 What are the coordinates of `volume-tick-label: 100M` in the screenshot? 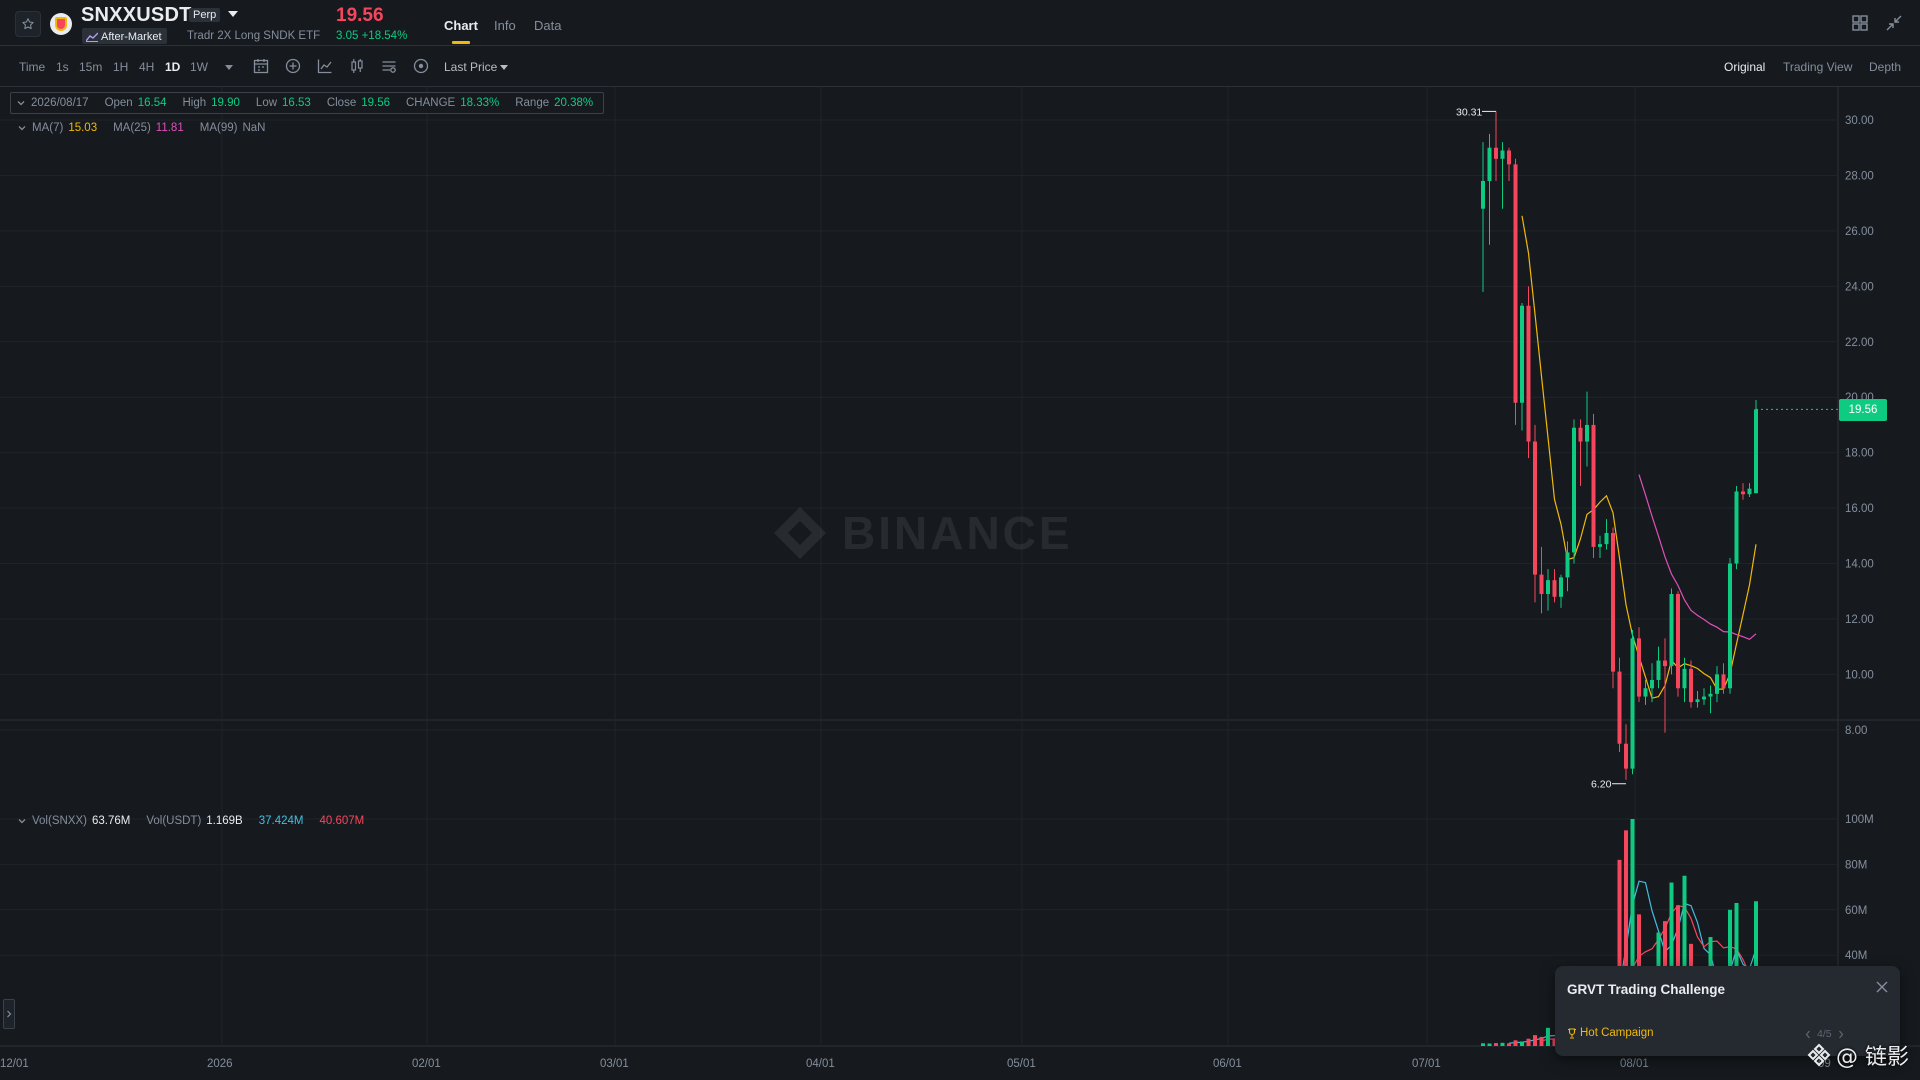 It's located at (1859, 820).